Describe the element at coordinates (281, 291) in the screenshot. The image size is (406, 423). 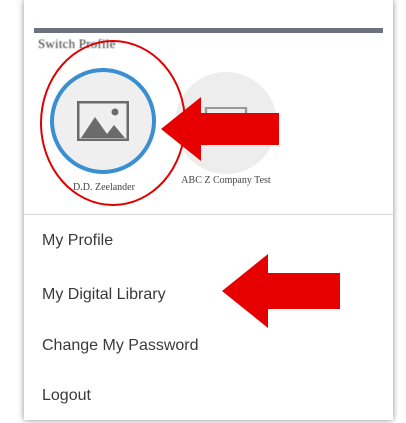
I see `red-arrow-annotation-library` at that location.